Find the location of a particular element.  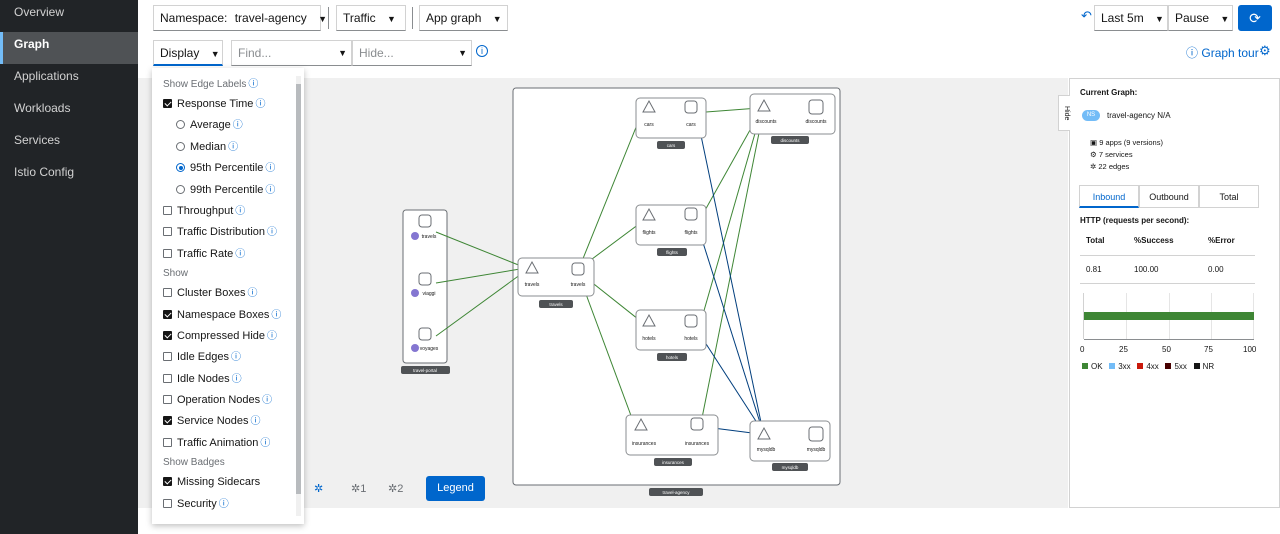

option-traffic-animation: Traffic Animation ⓘ is located at coordinates (228, 443).